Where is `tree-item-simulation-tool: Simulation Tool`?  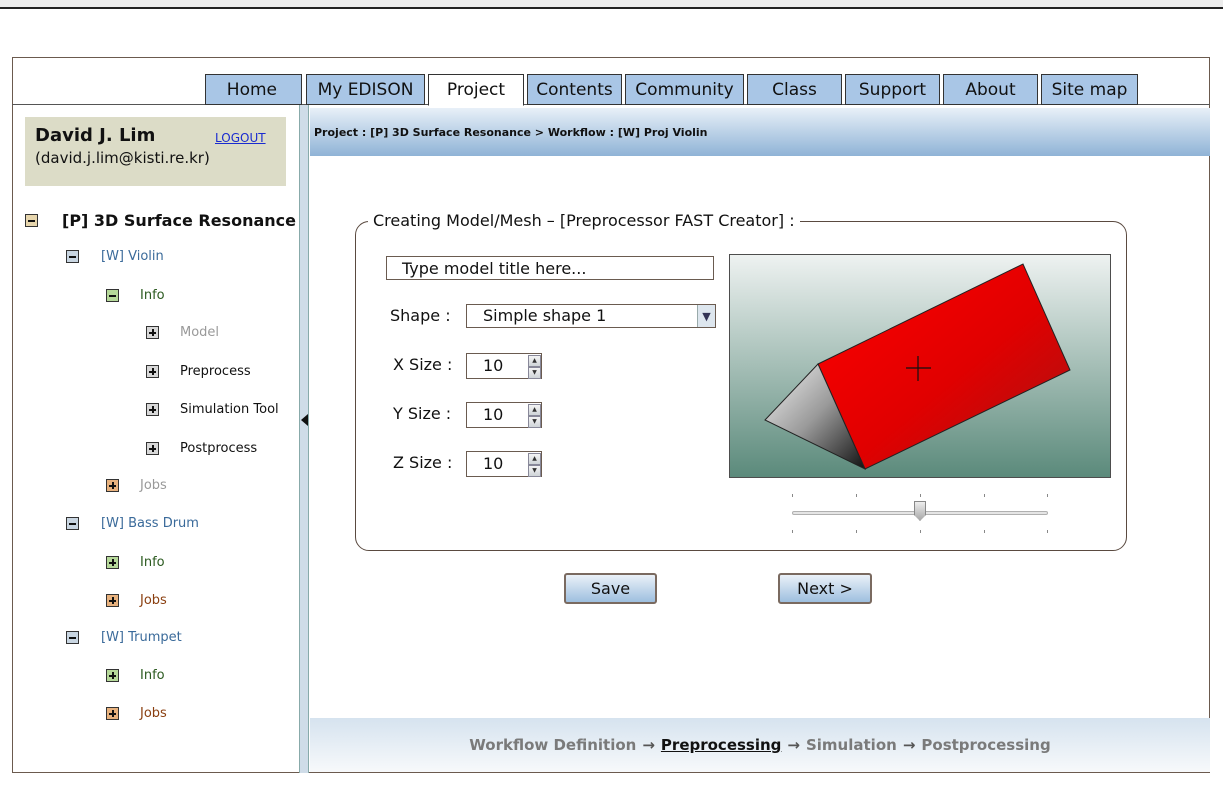
tree-item-simulation-tool: Simulation Tool is located at coordinates (212, 409).